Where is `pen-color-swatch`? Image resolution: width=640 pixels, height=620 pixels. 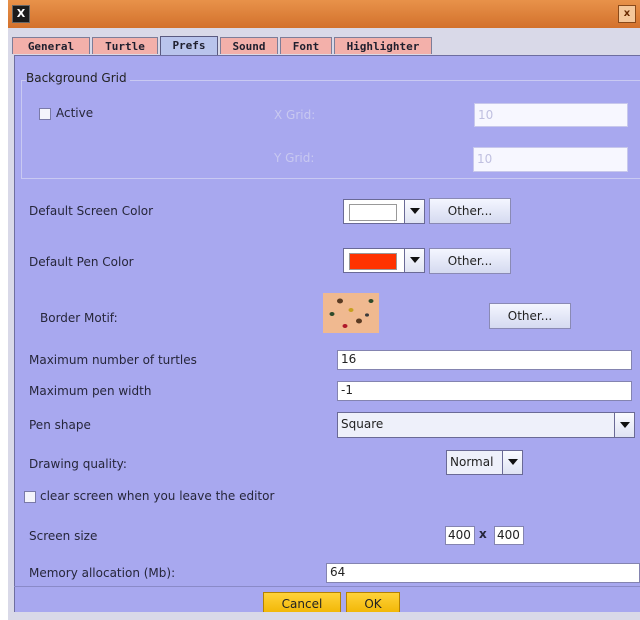 pen-color-swatch is located at coordinates (373, 261).